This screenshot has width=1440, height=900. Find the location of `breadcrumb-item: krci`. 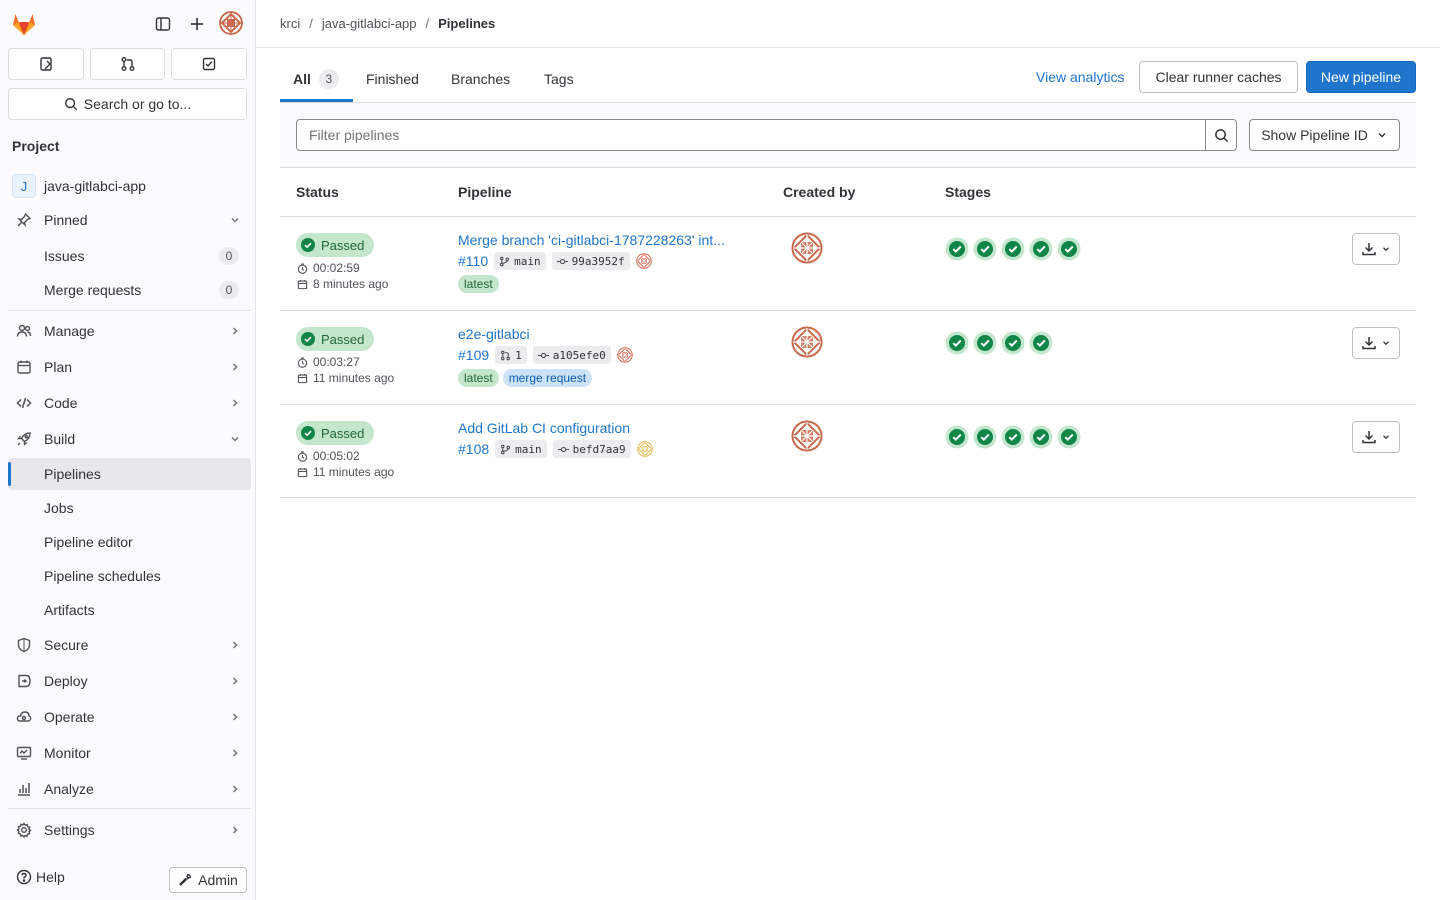

breadcrumb-item: krci is located at coordinates (290, 23).